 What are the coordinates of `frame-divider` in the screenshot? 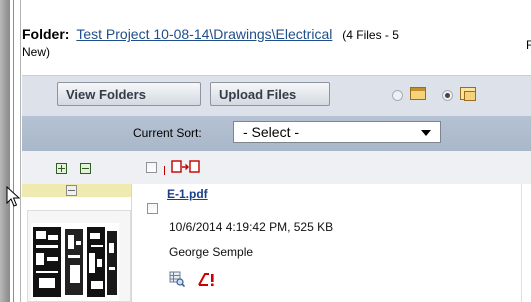 It's located at (13, 151).